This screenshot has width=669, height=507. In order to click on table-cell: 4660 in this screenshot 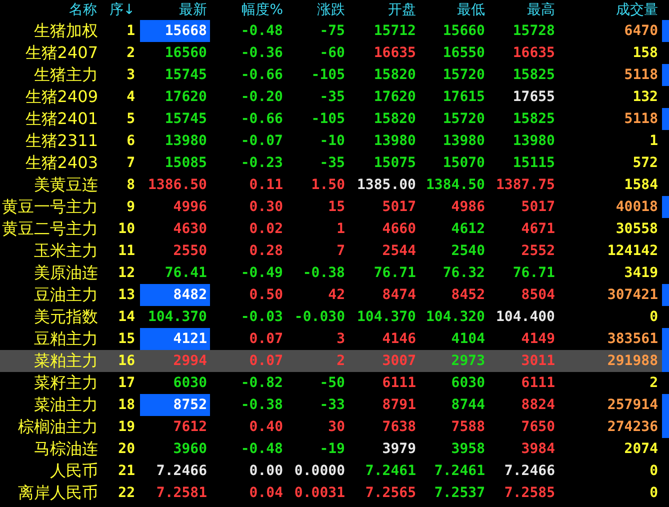, I will do `click(399, 229)`.